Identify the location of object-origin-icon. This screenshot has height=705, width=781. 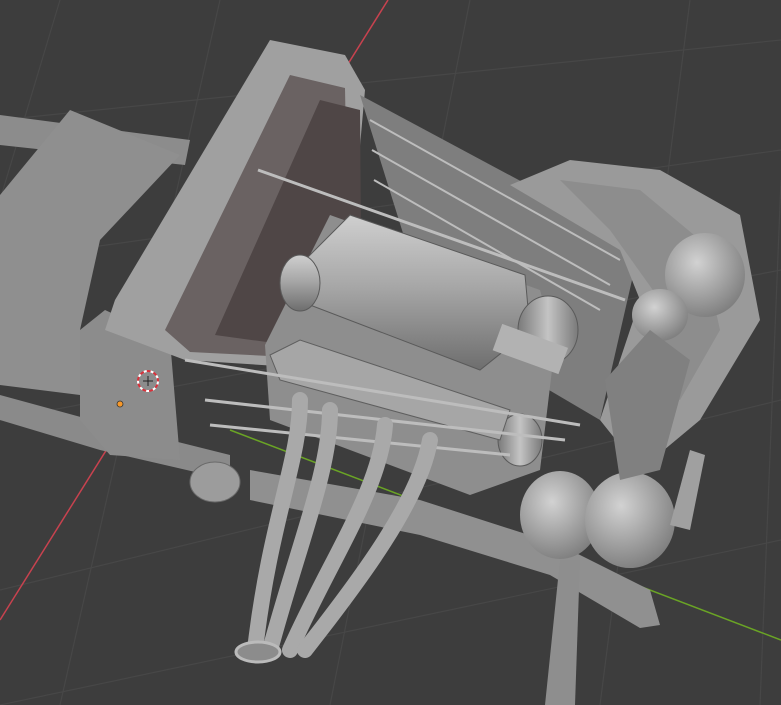
(120, 404).